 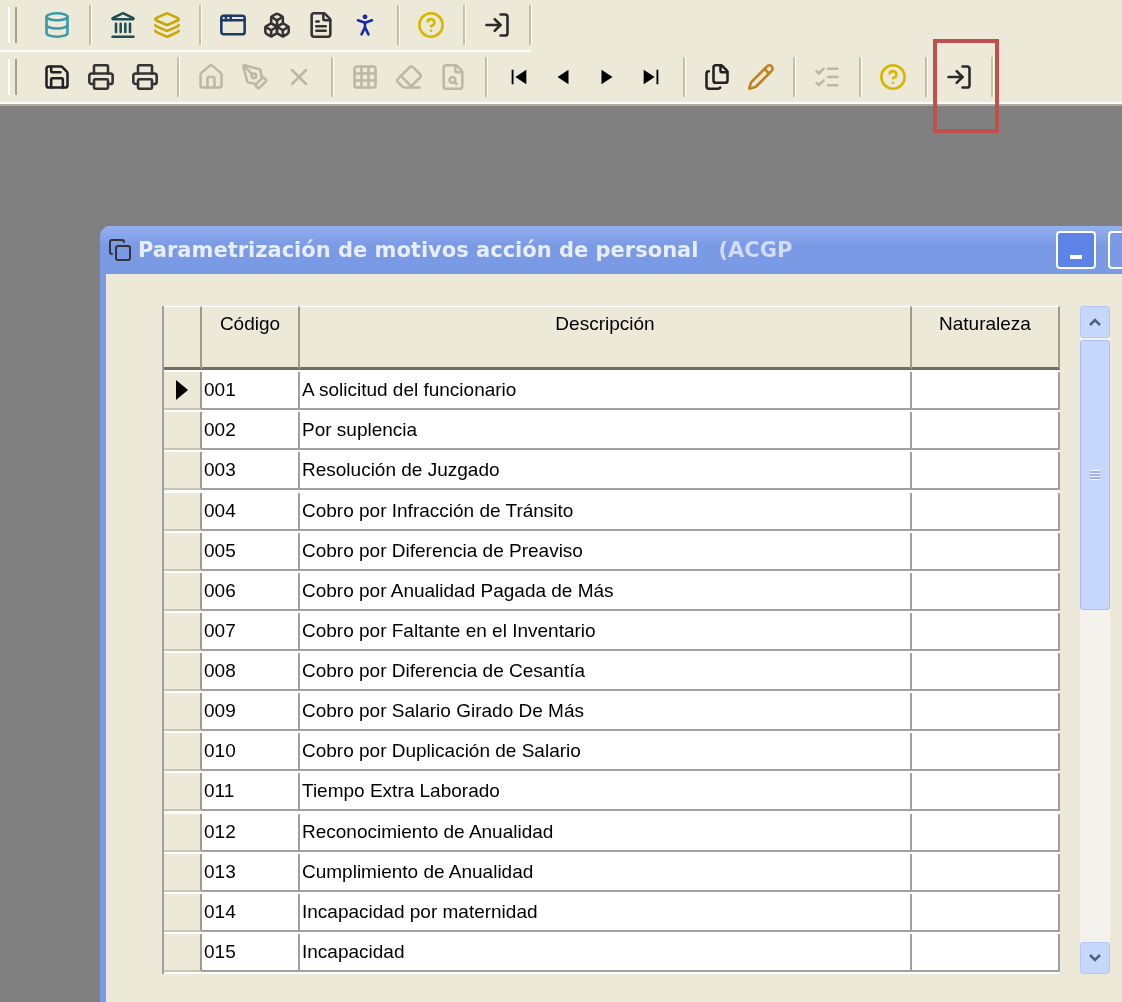 I want to click on description-cell: Cobro por Duplicación de Salario, so click(x=606, y=752).